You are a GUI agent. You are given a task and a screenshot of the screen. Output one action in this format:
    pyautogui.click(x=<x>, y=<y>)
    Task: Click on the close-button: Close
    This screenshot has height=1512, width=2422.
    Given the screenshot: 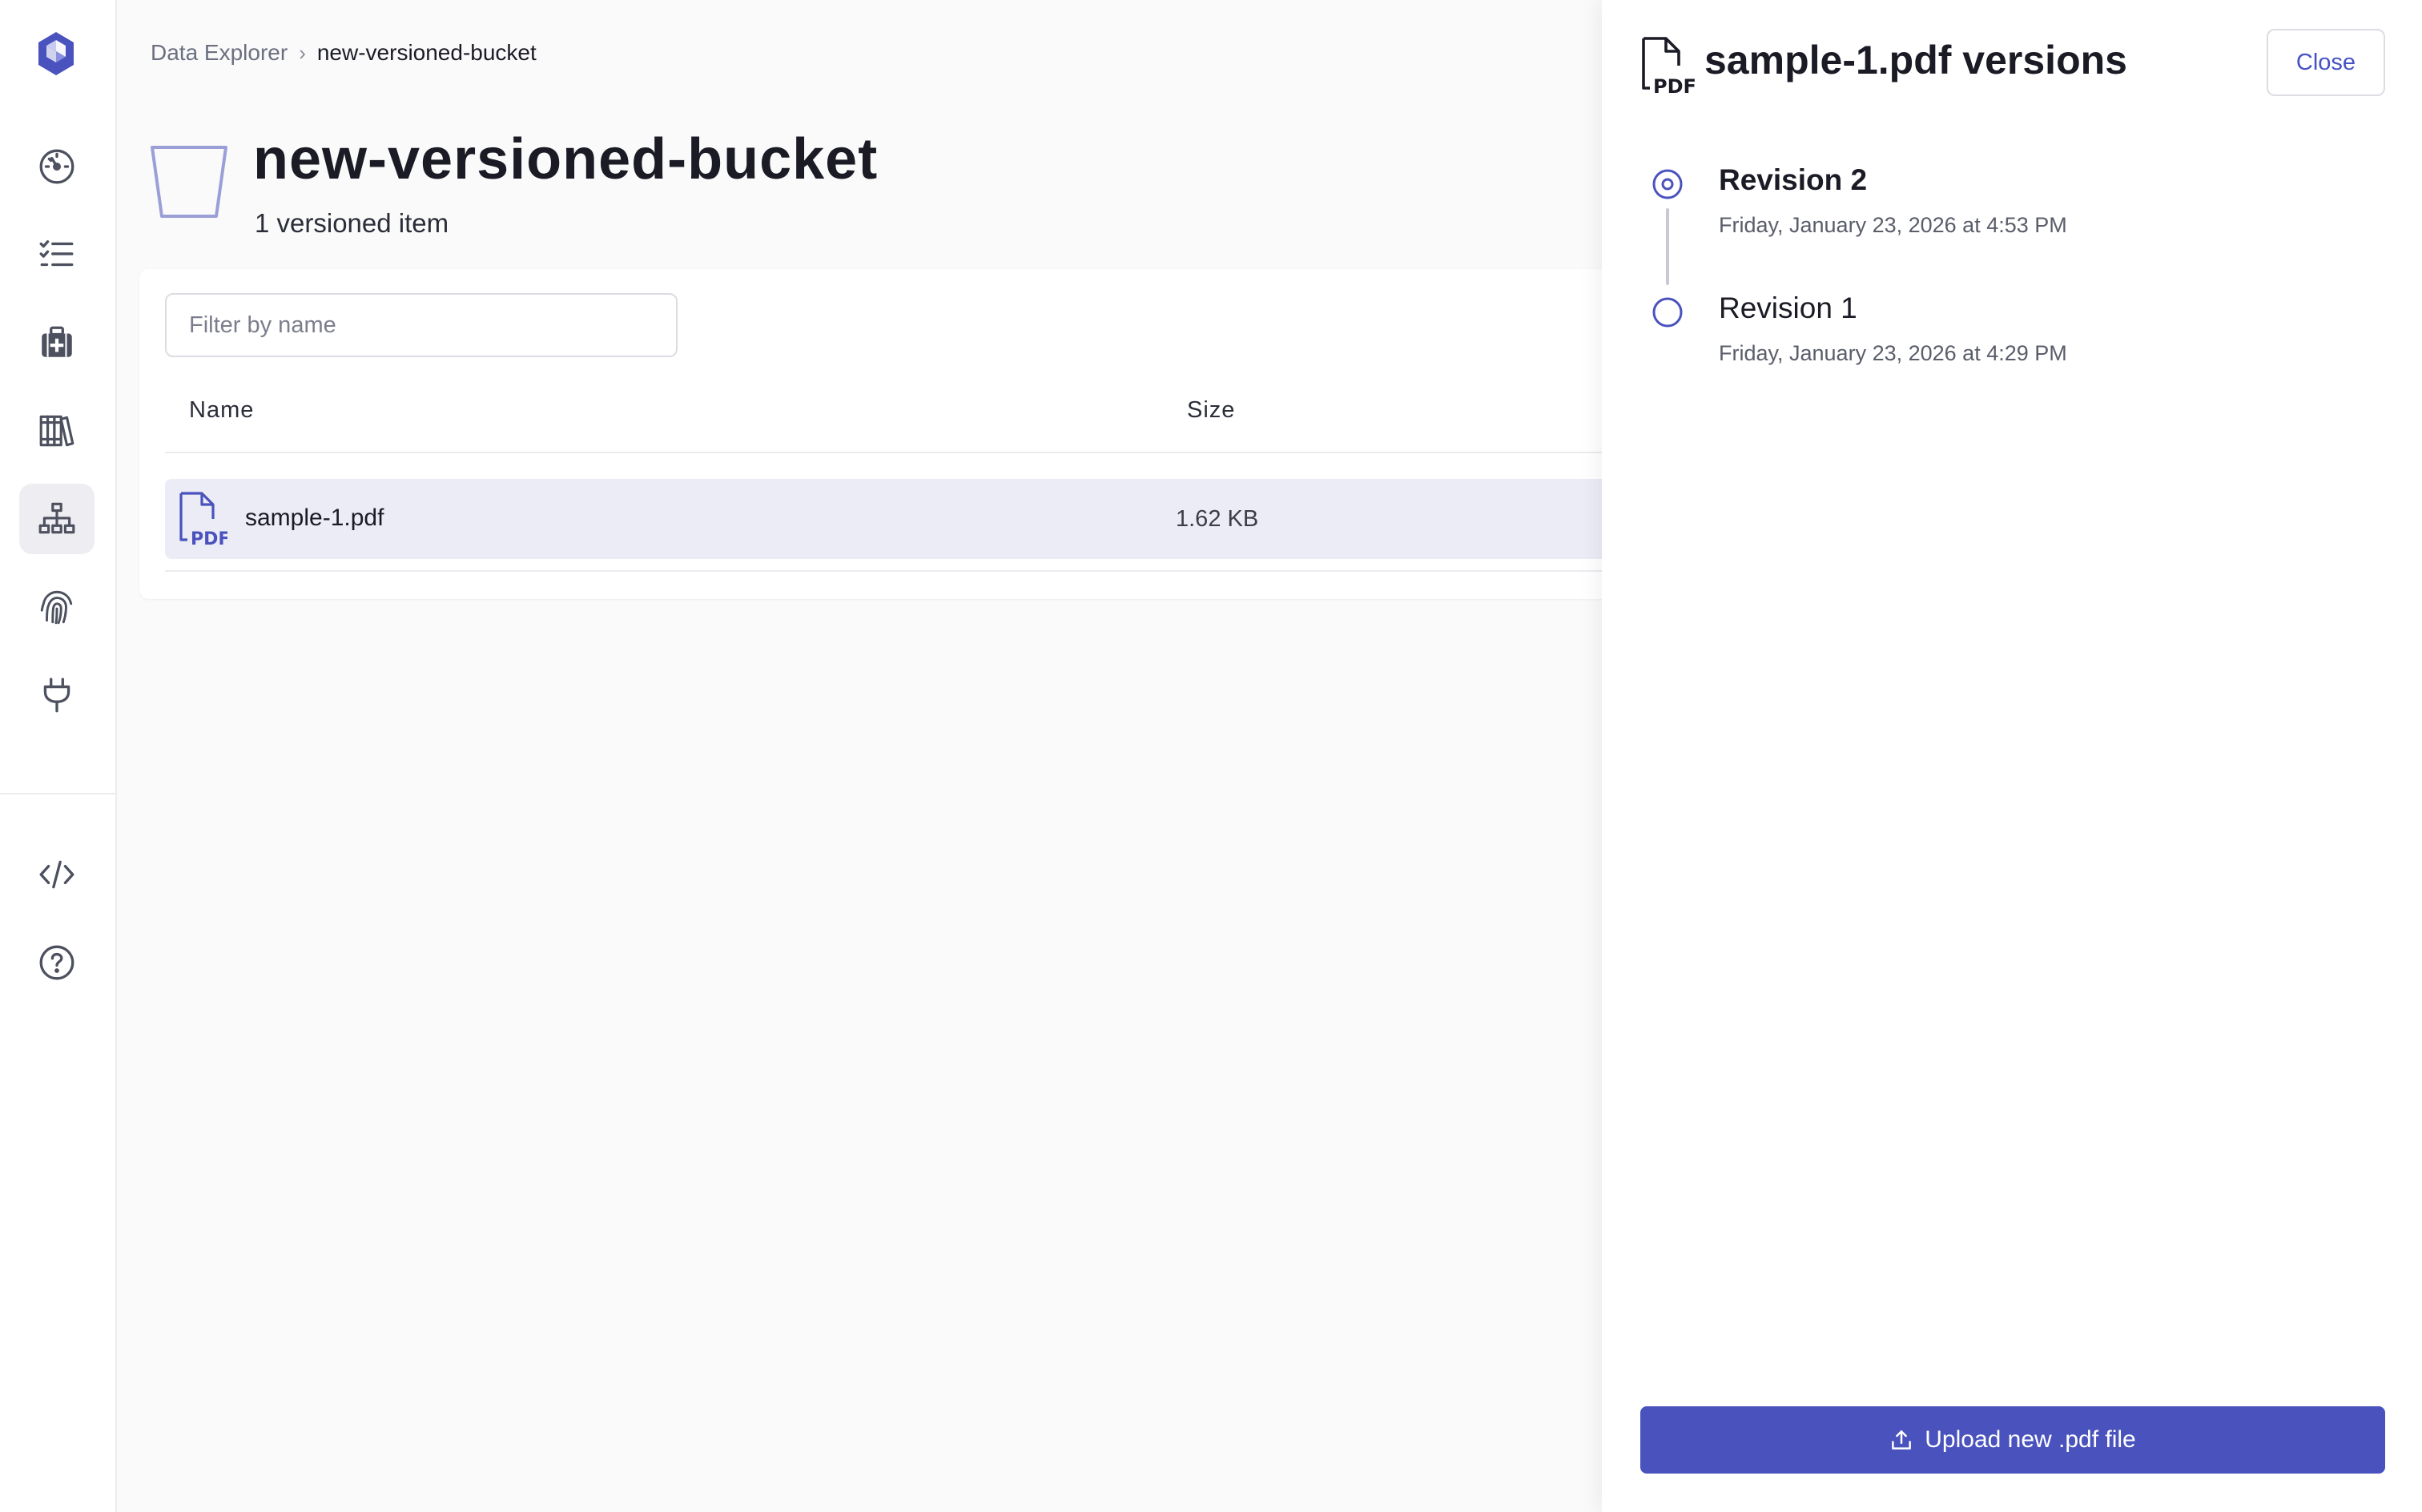 What is the action you would take?
    pyautogui.click(x=2326, y=62)
    